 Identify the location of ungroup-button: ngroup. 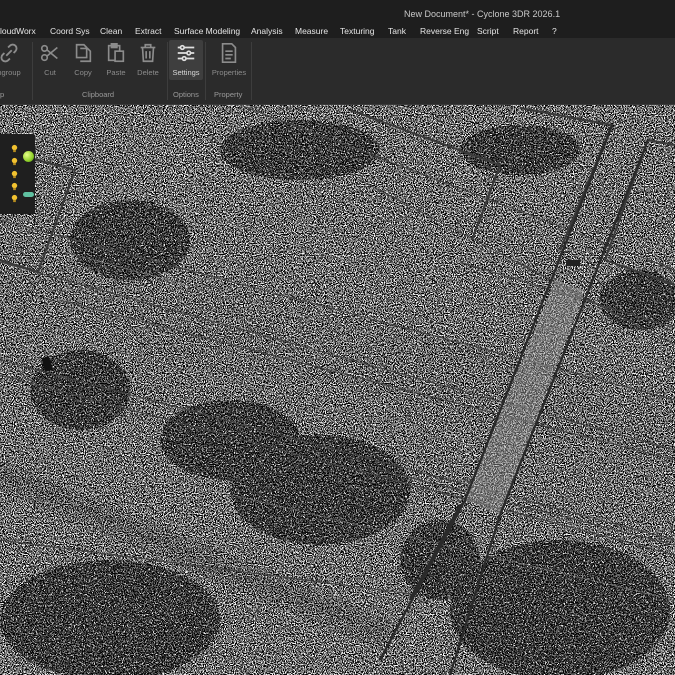
(13, 60).